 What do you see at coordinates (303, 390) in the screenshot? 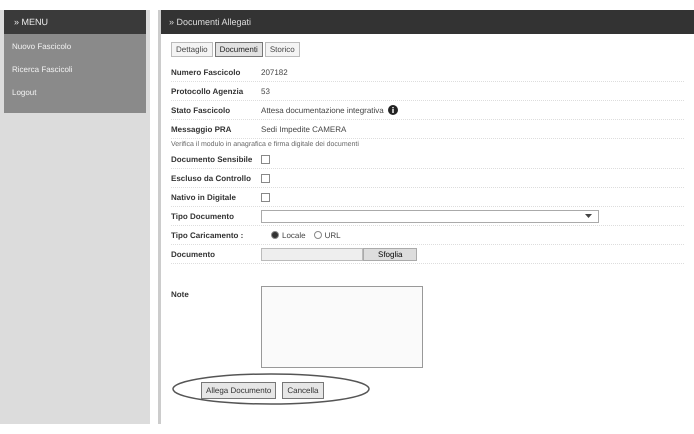
I see `action-button: Cancella` at bounding box center [303, 390].